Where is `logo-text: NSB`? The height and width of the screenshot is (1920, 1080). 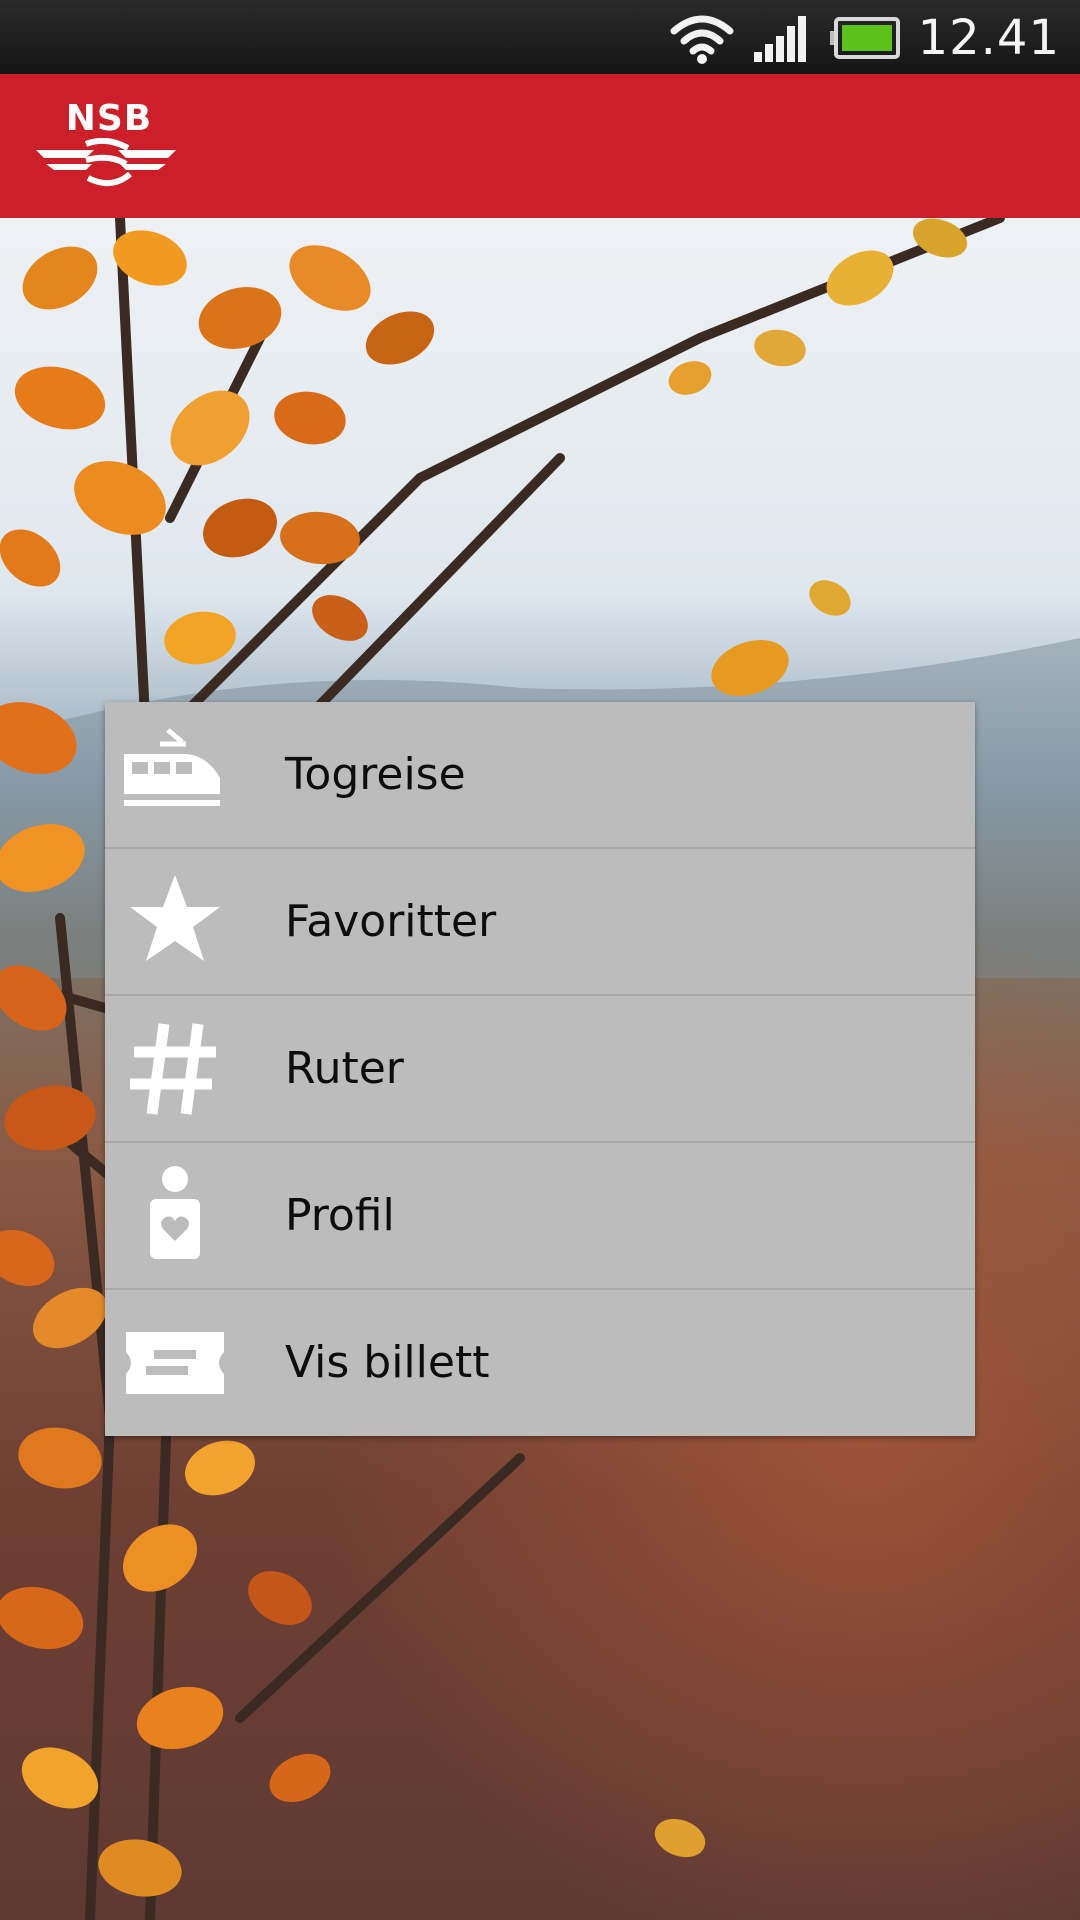
logo-text: NSB is located at coordinates (109, 118).